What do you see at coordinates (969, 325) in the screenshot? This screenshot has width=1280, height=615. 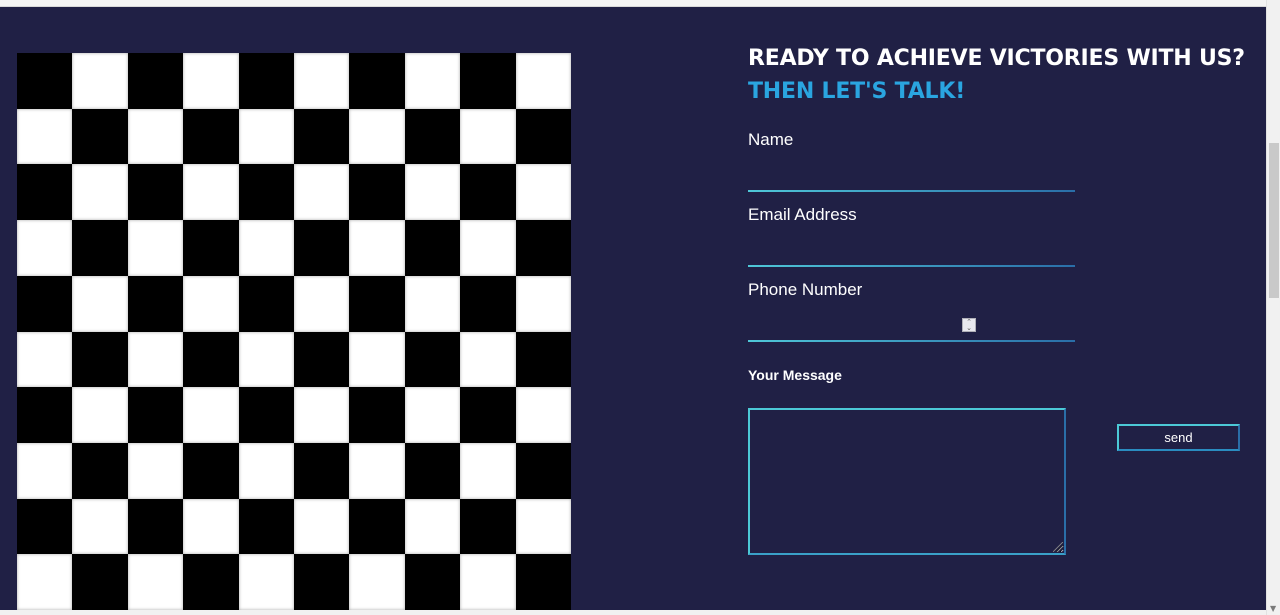 I see `number-spinner-icon: ⌃ ⌄` at bounding box center [969, 325].